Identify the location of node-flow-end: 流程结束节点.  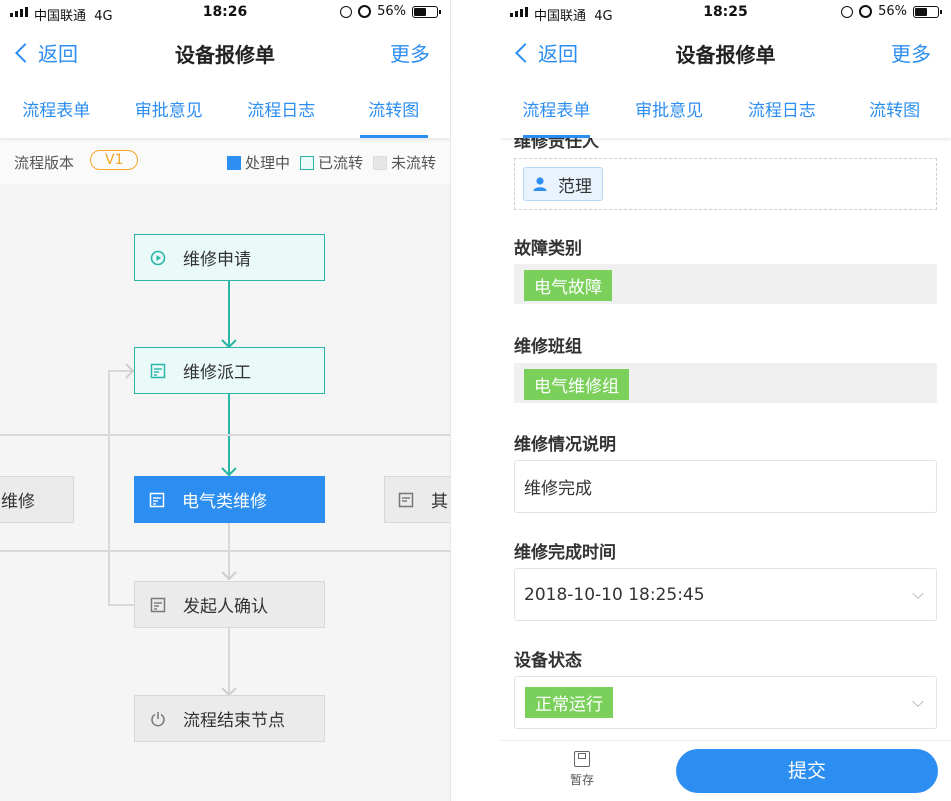
(229, 718).